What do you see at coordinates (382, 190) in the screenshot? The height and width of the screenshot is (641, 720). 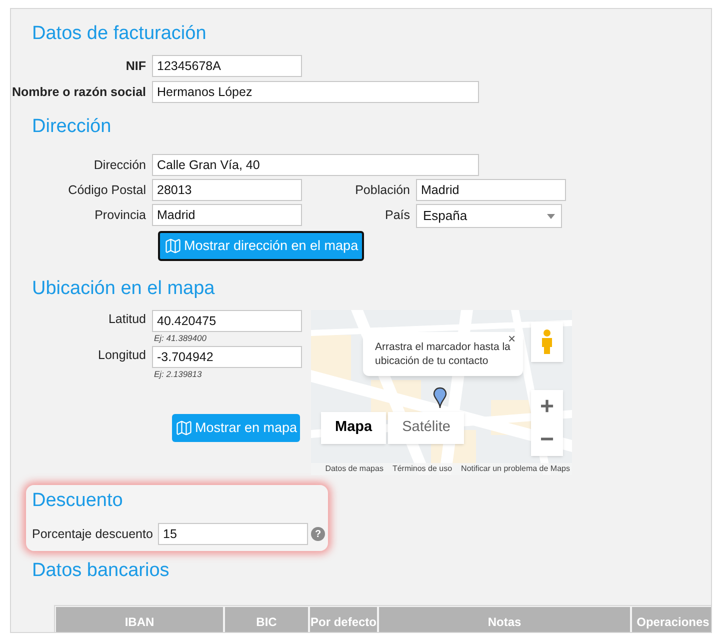 I see `field-label: Población` at bounding box center [382, 190].